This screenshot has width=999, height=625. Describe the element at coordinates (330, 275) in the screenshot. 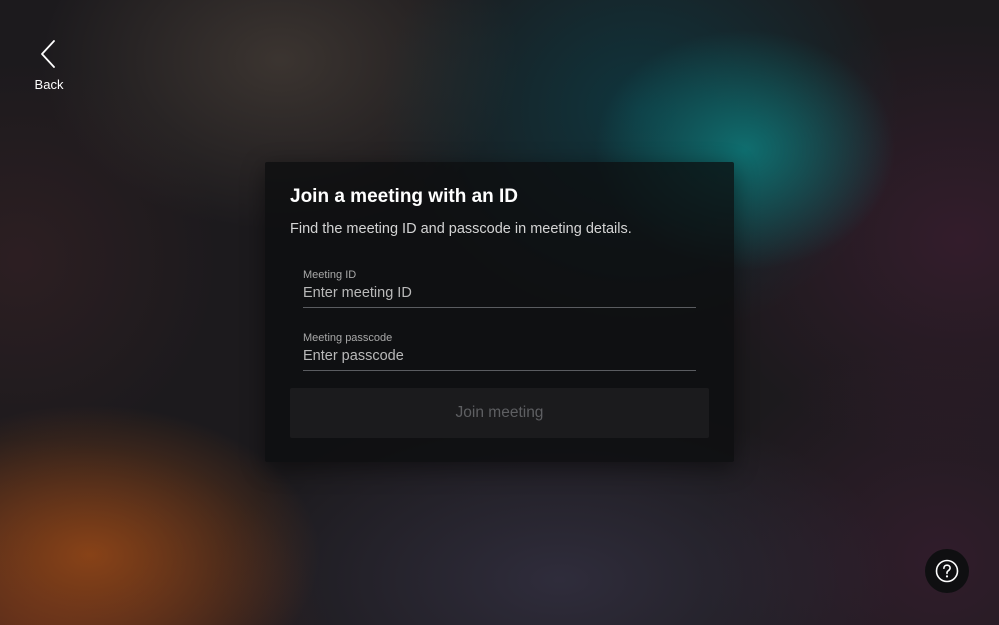

I see `meeting-id-label: Meeting ID` at that location.